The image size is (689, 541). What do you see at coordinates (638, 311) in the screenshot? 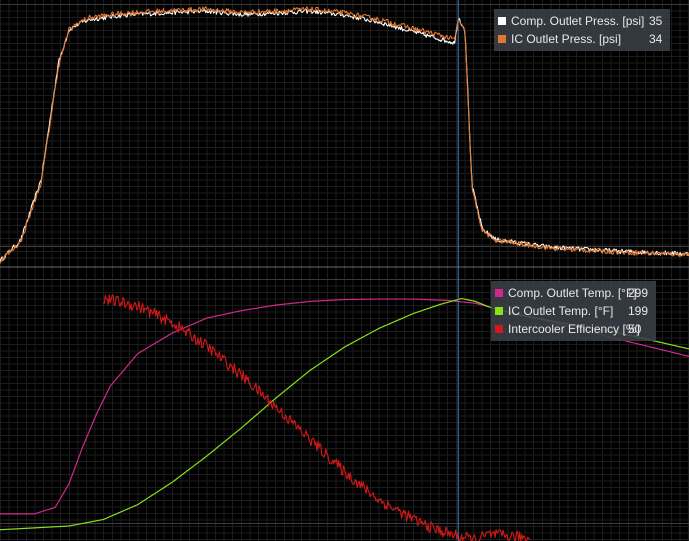
I see `legend-value: 199` at bounding box center [638, 311].